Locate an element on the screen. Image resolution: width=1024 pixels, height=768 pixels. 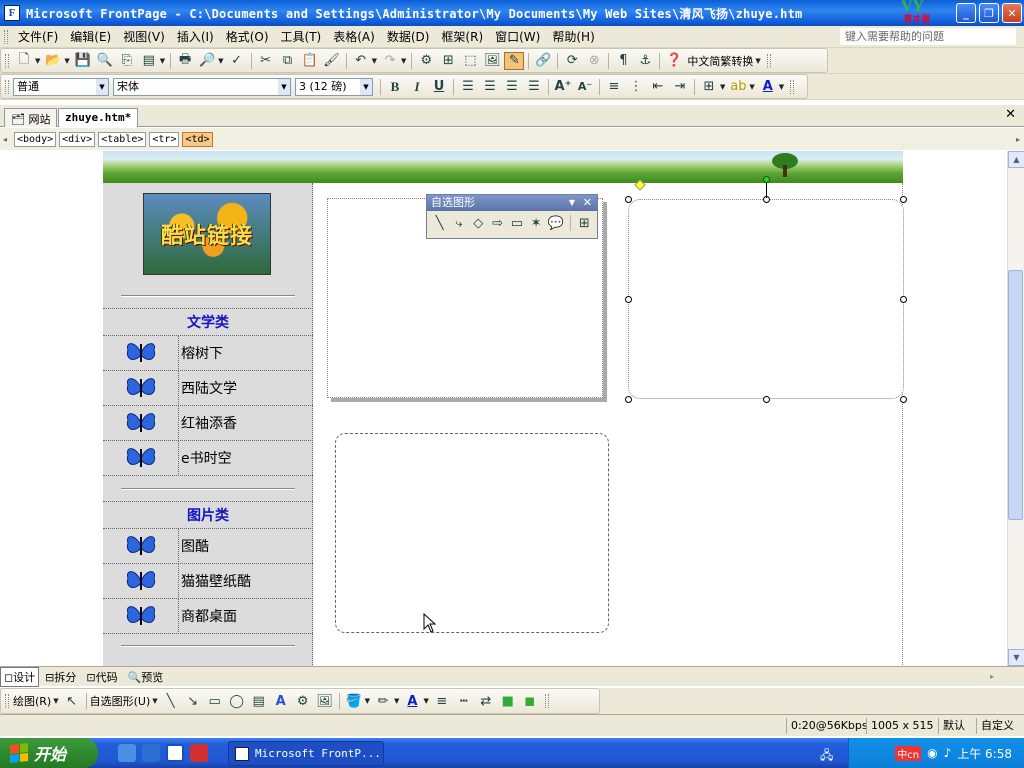
link-item: e书时空 is located at coordinates (208, 458).